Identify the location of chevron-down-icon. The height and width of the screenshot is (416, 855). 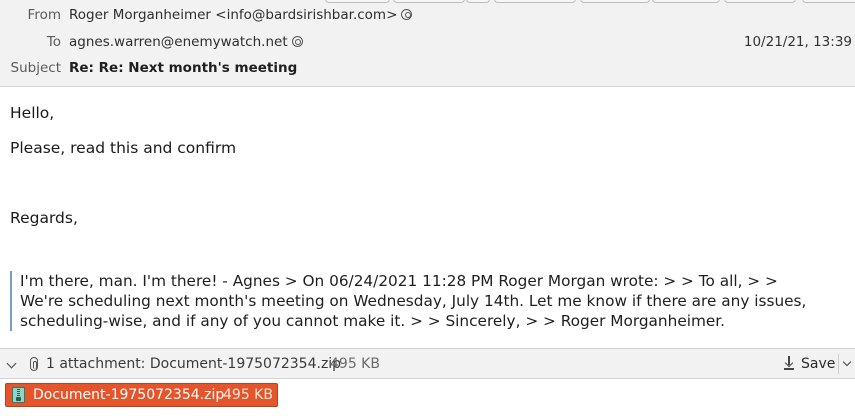
(11, 363).